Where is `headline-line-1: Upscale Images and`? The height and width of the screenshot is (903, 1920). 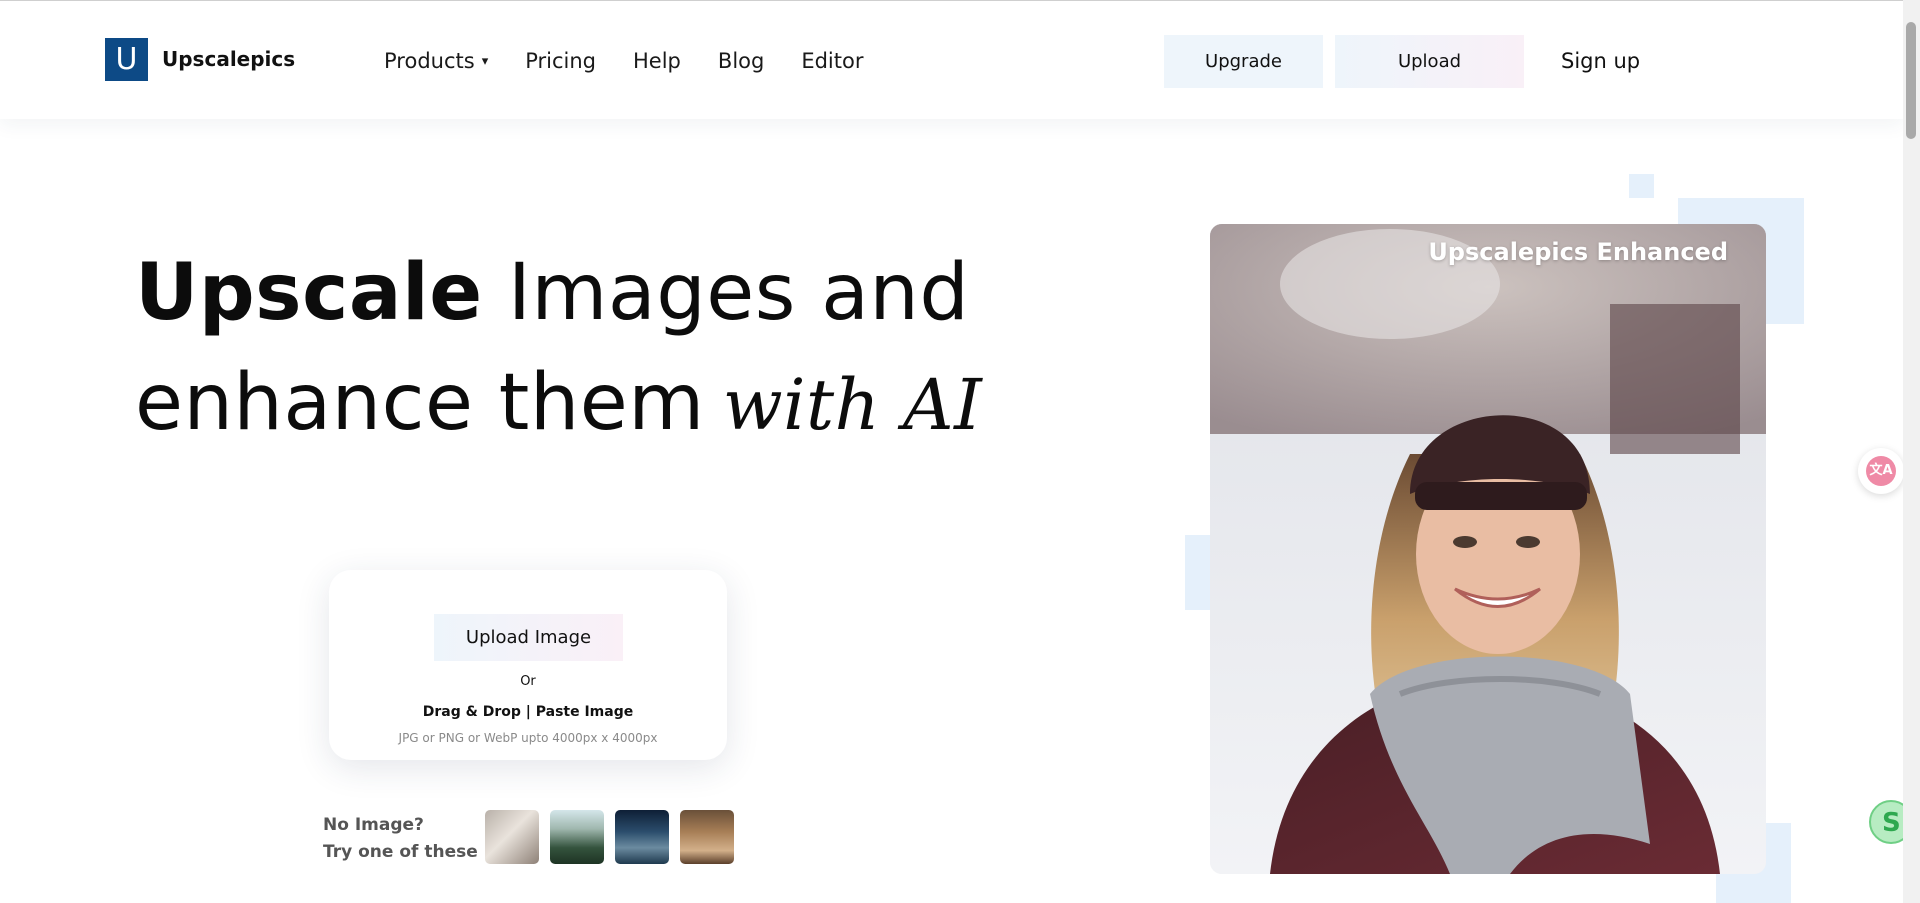
headline-line-1: Upscale Images and is located at coordinates (585, 293).